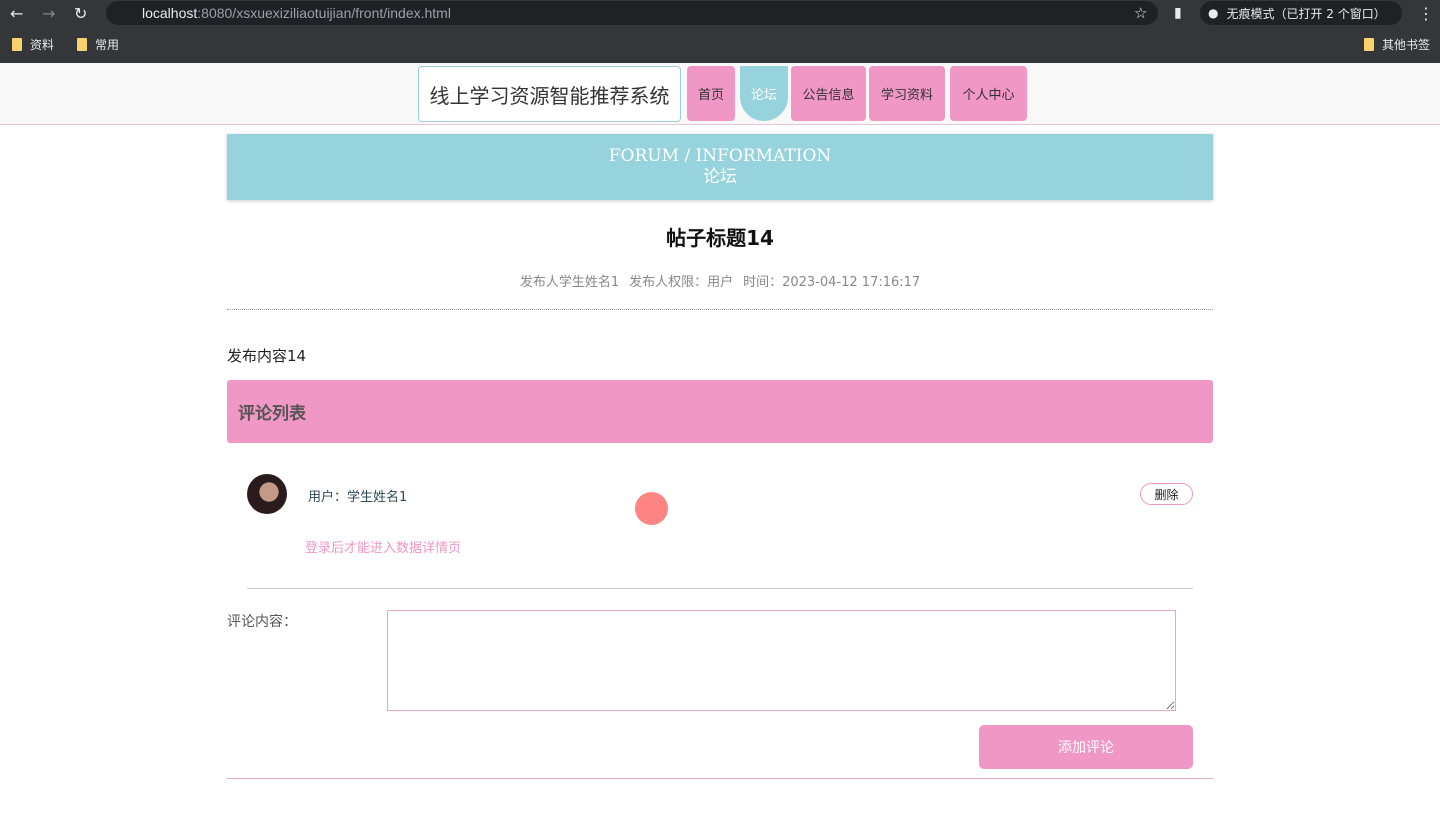 Image resolution: width=1440 pixels, height=816 pixels. I want to click on comment-label: 评论内容：, so click(262, 622).